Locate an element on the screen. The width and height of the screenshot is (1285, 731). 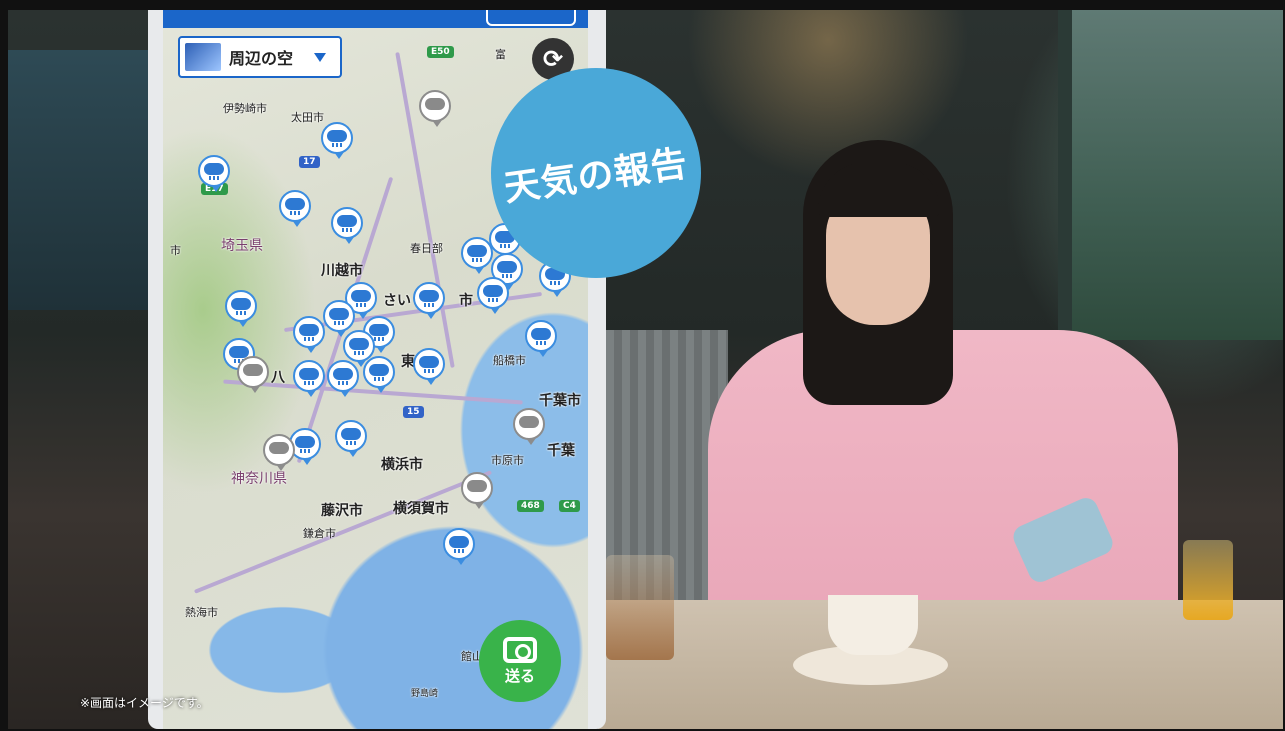
send-button-label: 送る is located at coordinates (519, 675).